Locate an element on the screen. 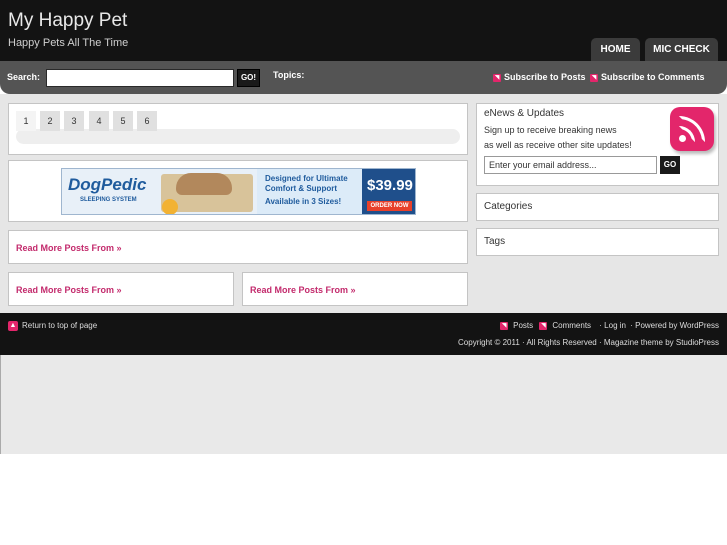  footer-comments-link: Comments is located at coordinates (571, 325).